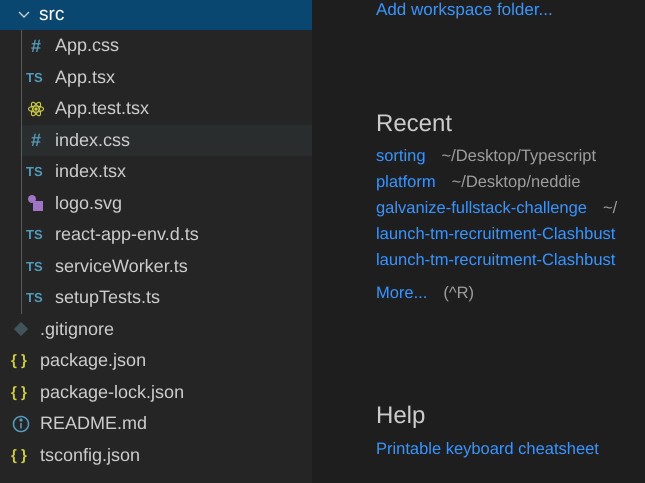 The width and height of the screenshot is (645, 483). I want to click on file-item: { } package-lock.json, so click(156, 392).